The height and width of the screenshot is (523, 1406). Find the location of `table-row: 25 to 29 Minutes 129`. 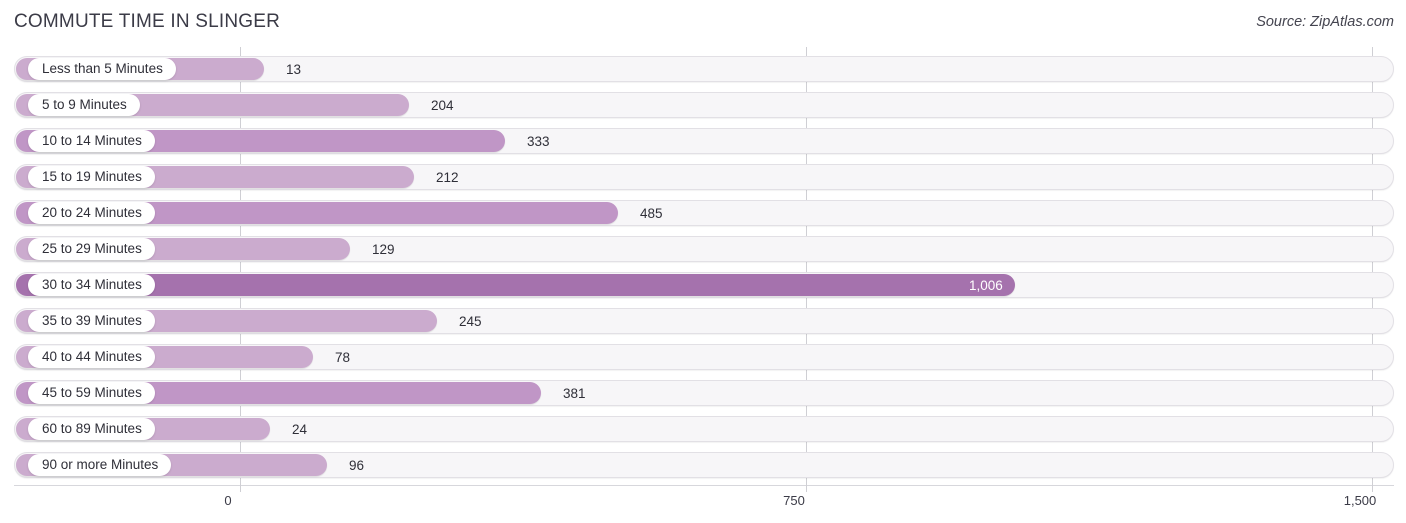

table-row: 25 to 29 Minutes 129 is located at coordinates (704, 249).